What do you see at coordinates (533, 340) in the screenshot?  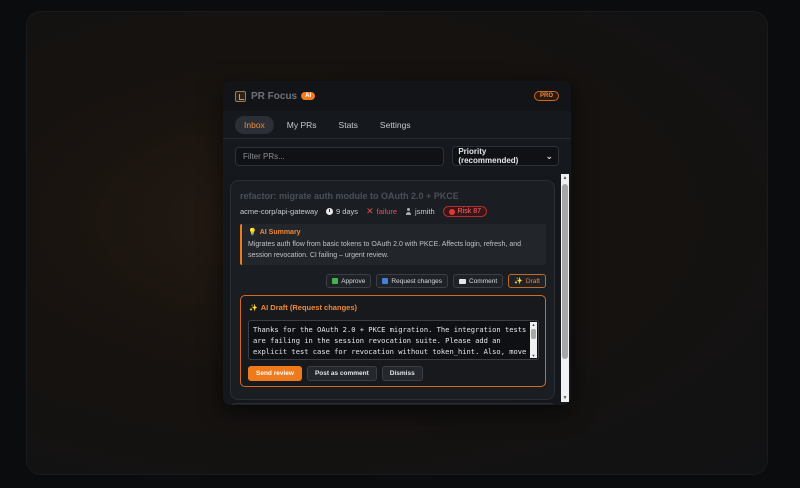 I see `draft-scrollbar: ▲ ▼` at bounding box center [533, 340].